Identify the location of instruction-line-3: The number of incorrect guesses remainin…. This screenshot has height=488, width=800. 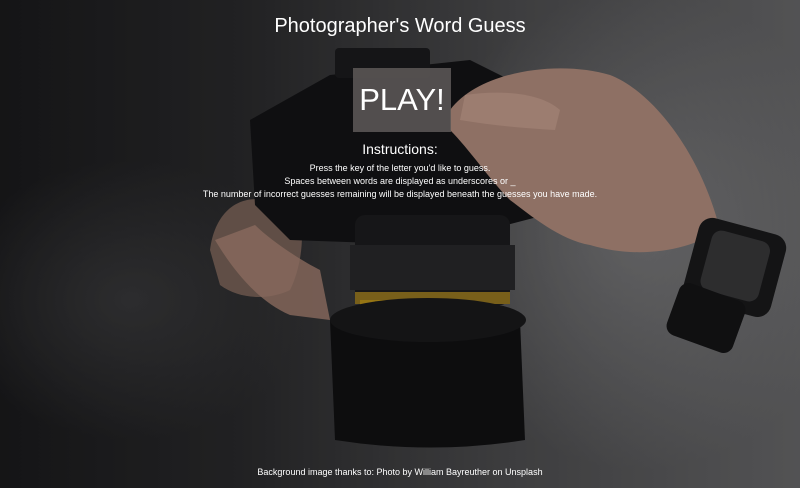
(400, 194).